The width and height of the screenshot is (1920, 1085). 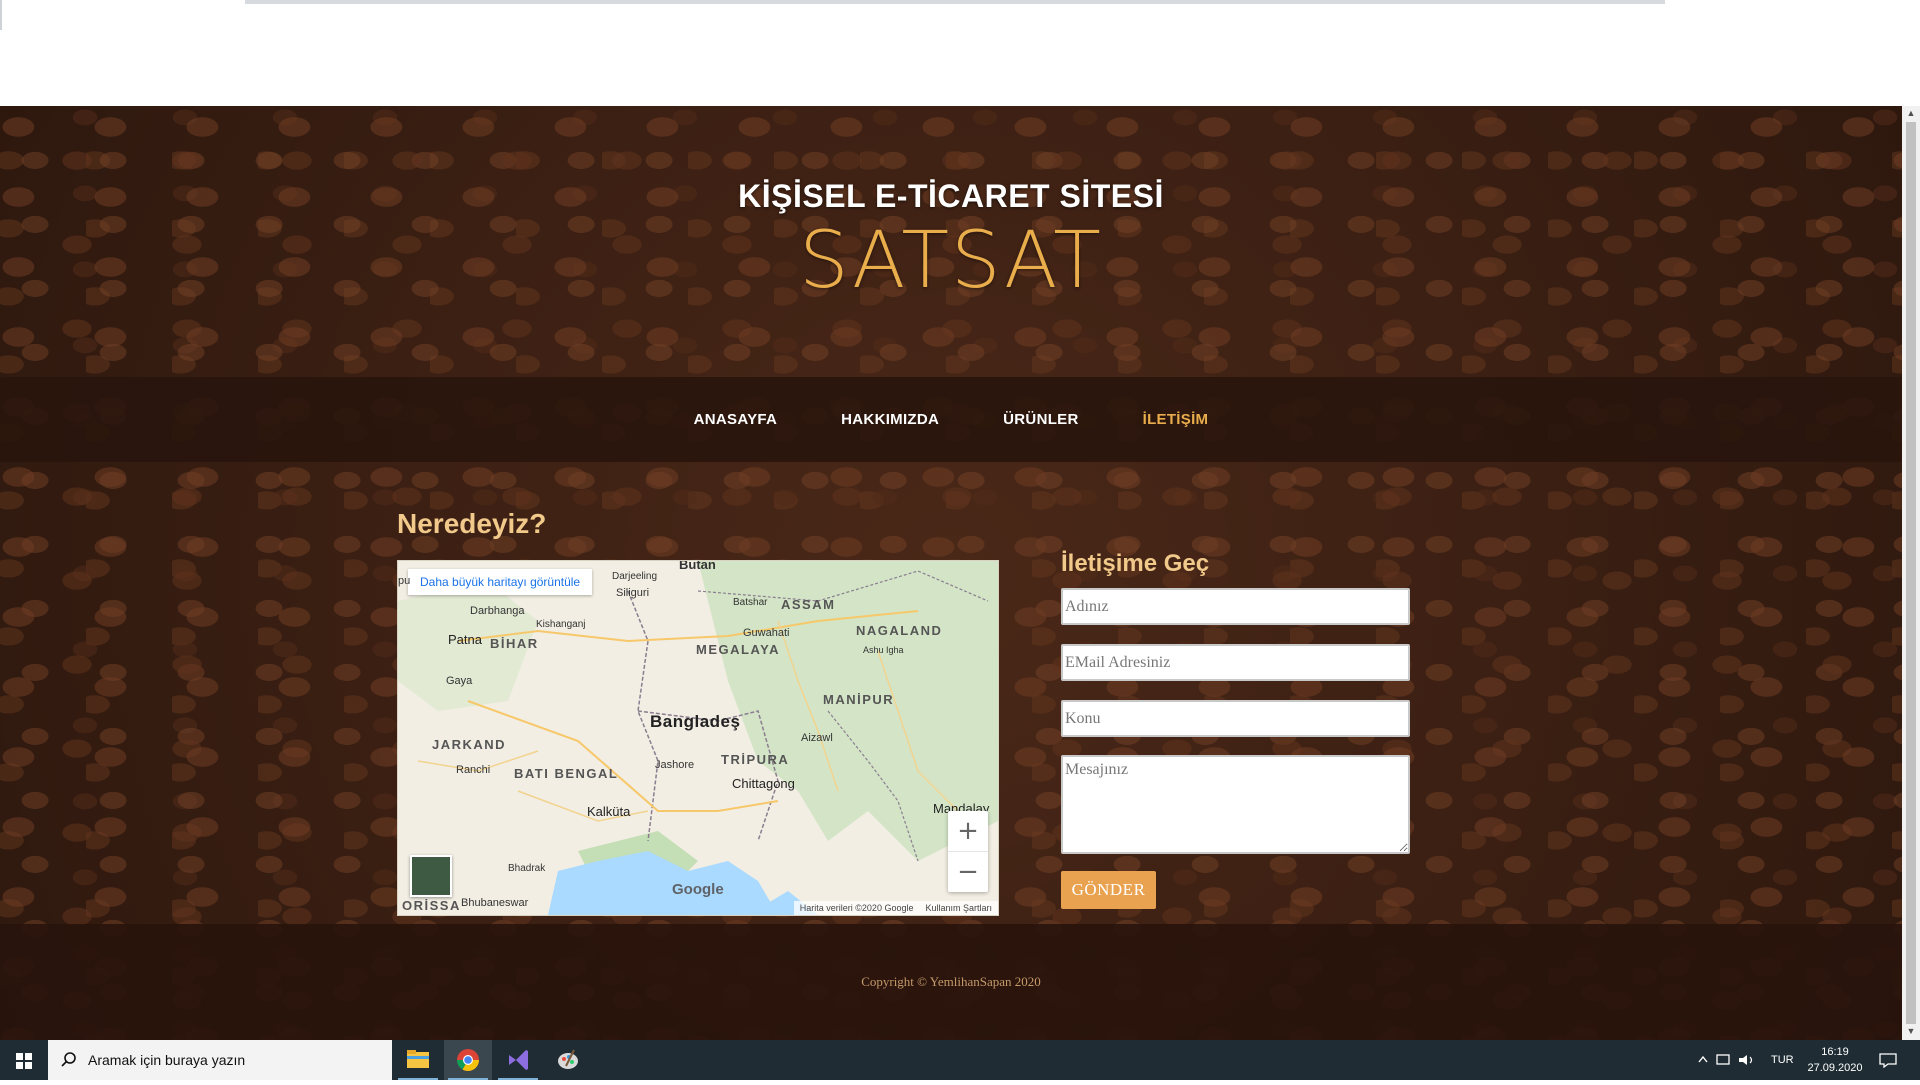 I want to click on map-label-bhadrak: Bhadrak, so click(x=527, y=868).